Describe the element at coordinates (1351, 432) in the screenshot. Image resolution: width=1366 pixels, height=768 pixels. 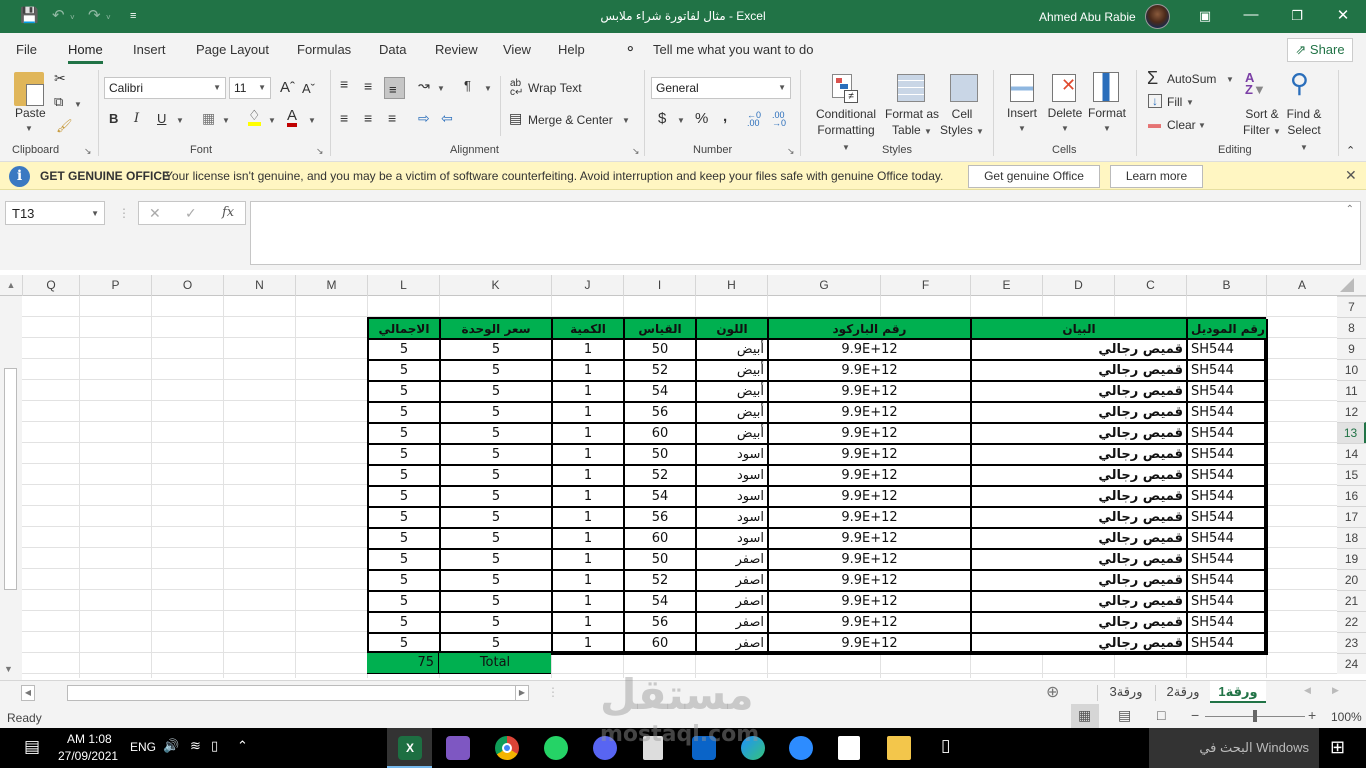
I see `row-header-13: 13` at that location.